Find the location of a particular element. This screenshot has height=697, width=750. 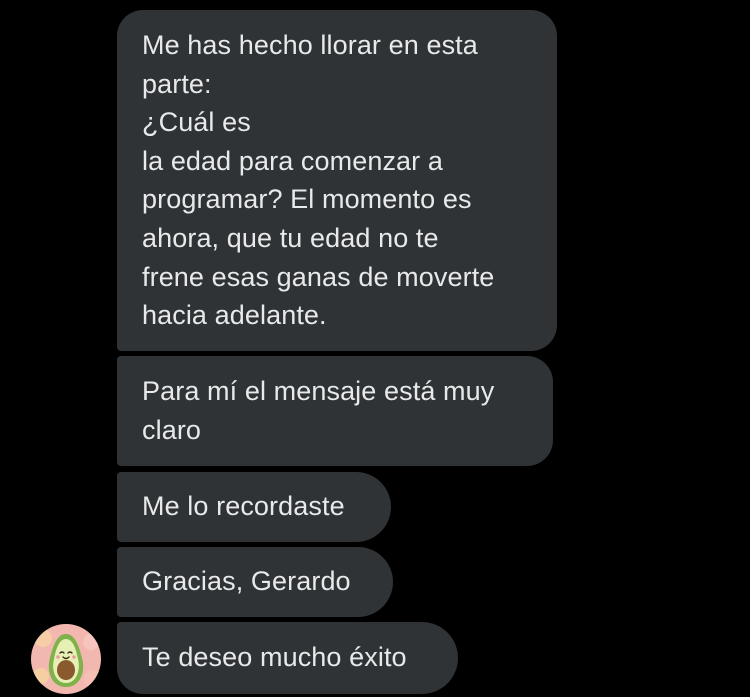

avocado-avatar-icon is located at coordinates (66, 659).